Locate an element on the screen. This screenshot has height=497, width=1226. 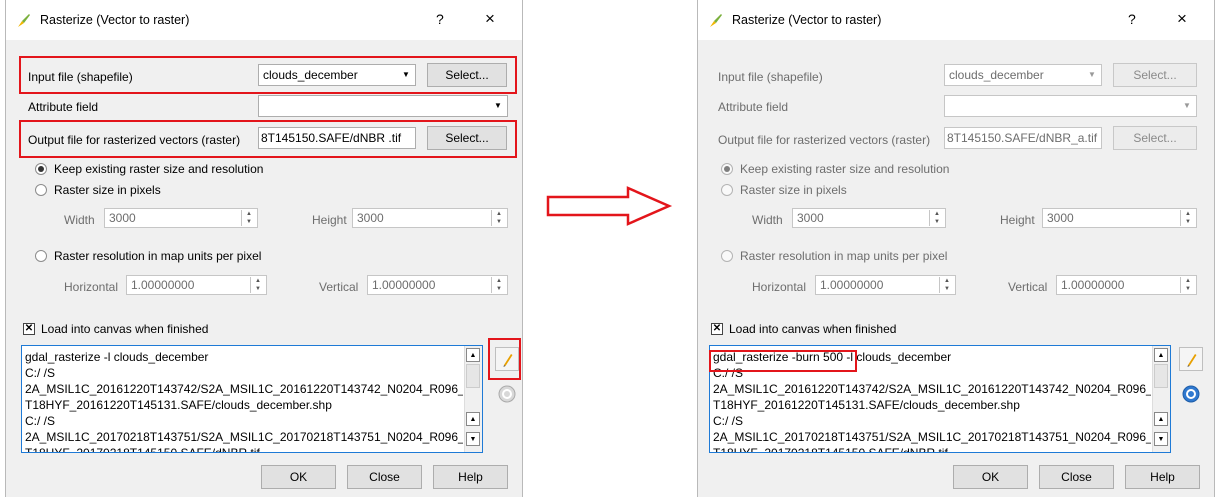
highlight-burn-option is located at coordinates (783, 361).